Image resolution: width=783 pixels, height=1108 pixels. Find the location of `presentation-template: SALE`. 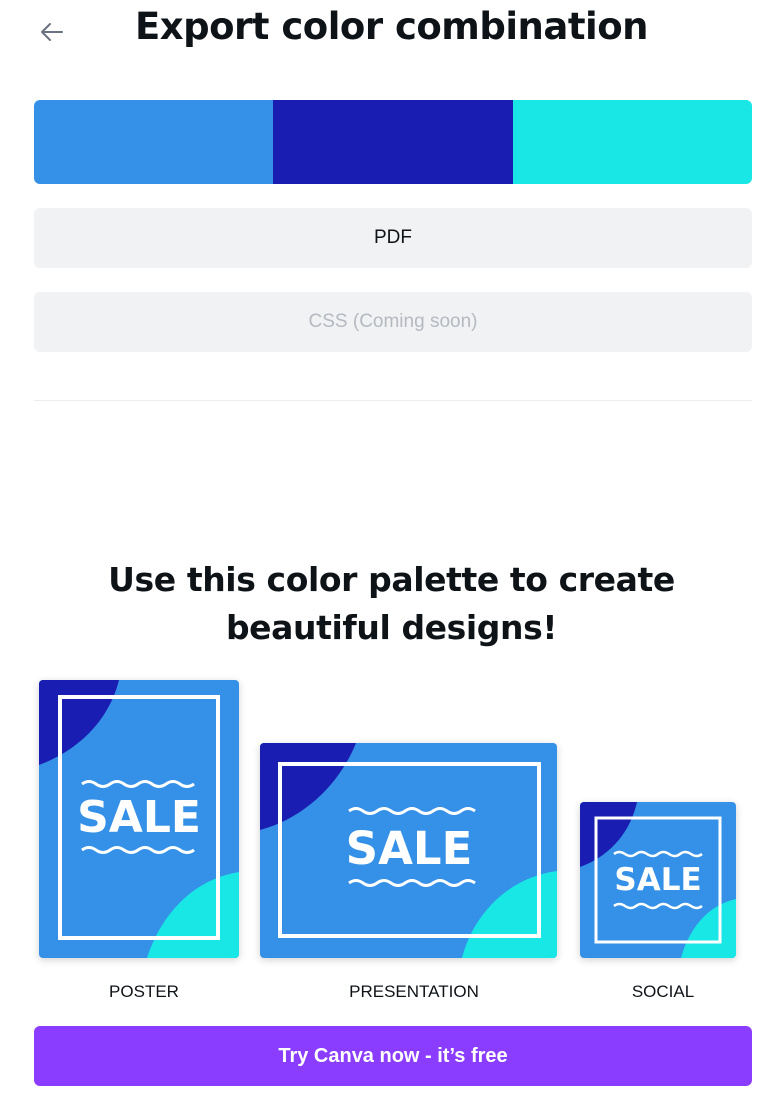

presentation-template: SALE is located at coordinates (408, 850).